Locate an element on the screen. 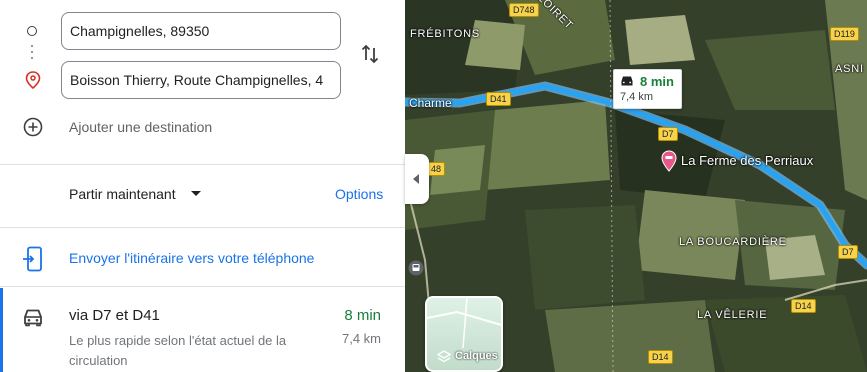 The height and width of the screenshot is (372, 867). route-dots-icon is located at coordinates (32, 53).